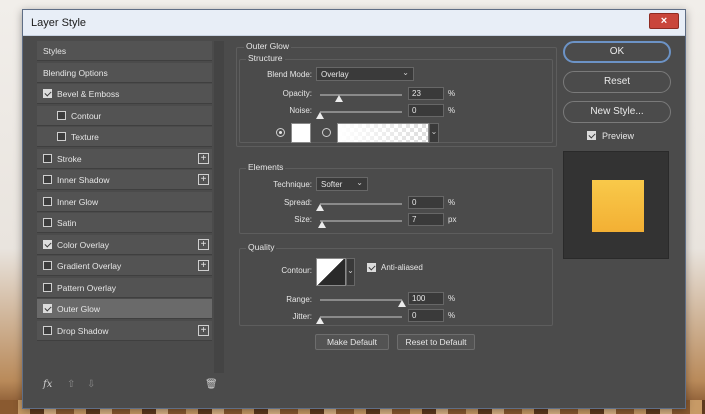 The width and height of the screenshot is (705, 414). I want to click on style-item-label: Pattern Overlay, so click(87, 287).